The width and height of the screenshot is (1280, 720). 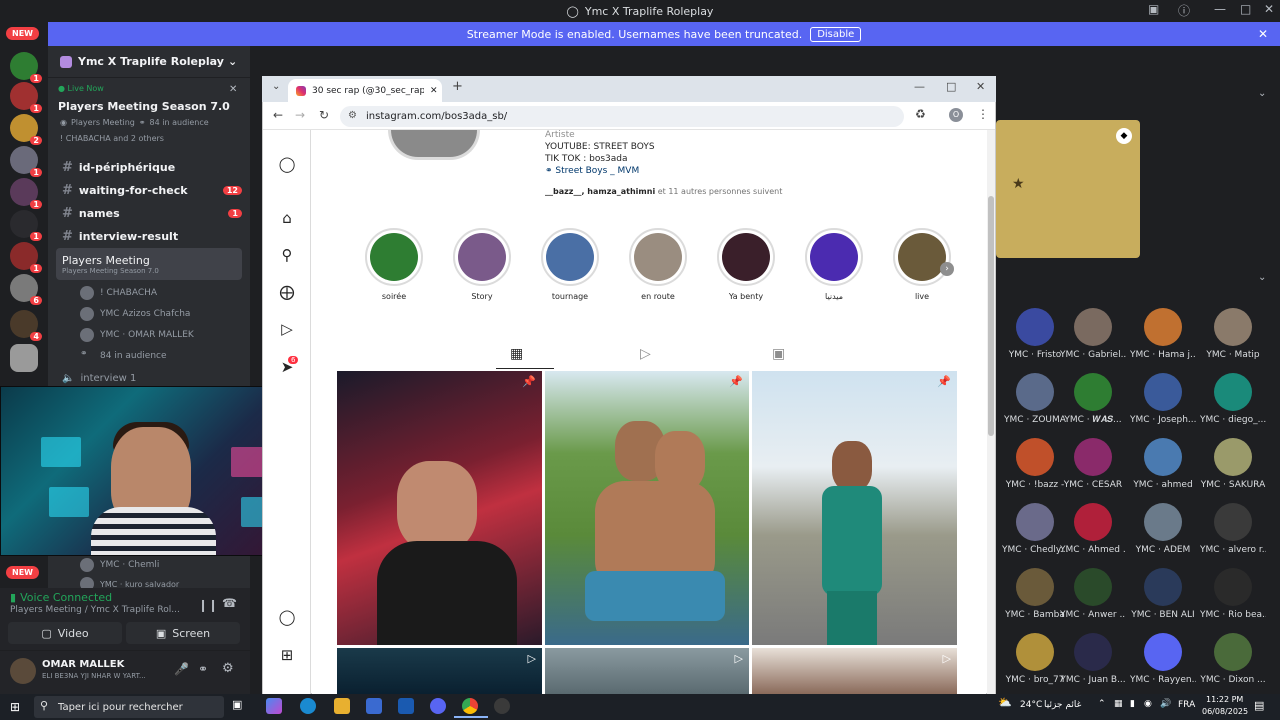 I want to click on reels-tab-icon: ▷, so click(x=645, y=354).